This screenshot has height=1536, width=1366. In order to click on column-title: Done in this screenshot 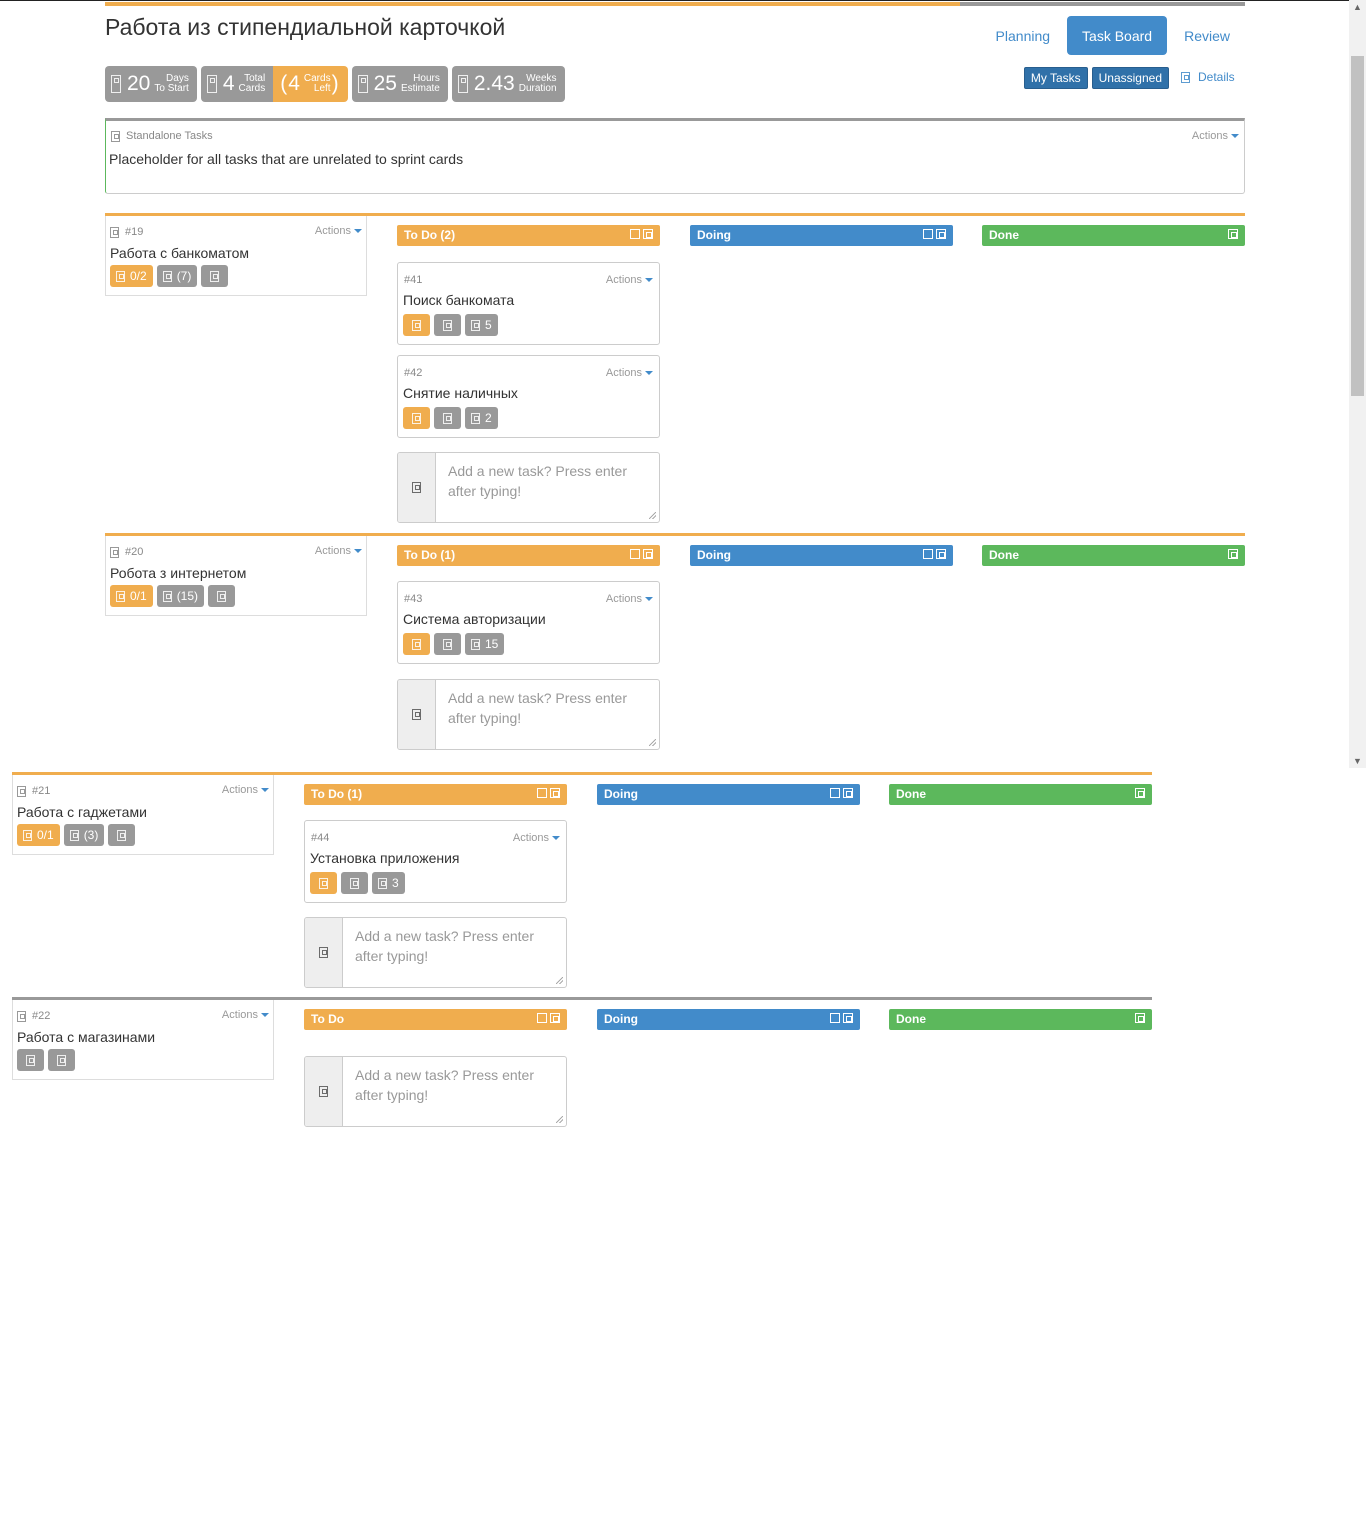, I will do `click(911, 1019)`.